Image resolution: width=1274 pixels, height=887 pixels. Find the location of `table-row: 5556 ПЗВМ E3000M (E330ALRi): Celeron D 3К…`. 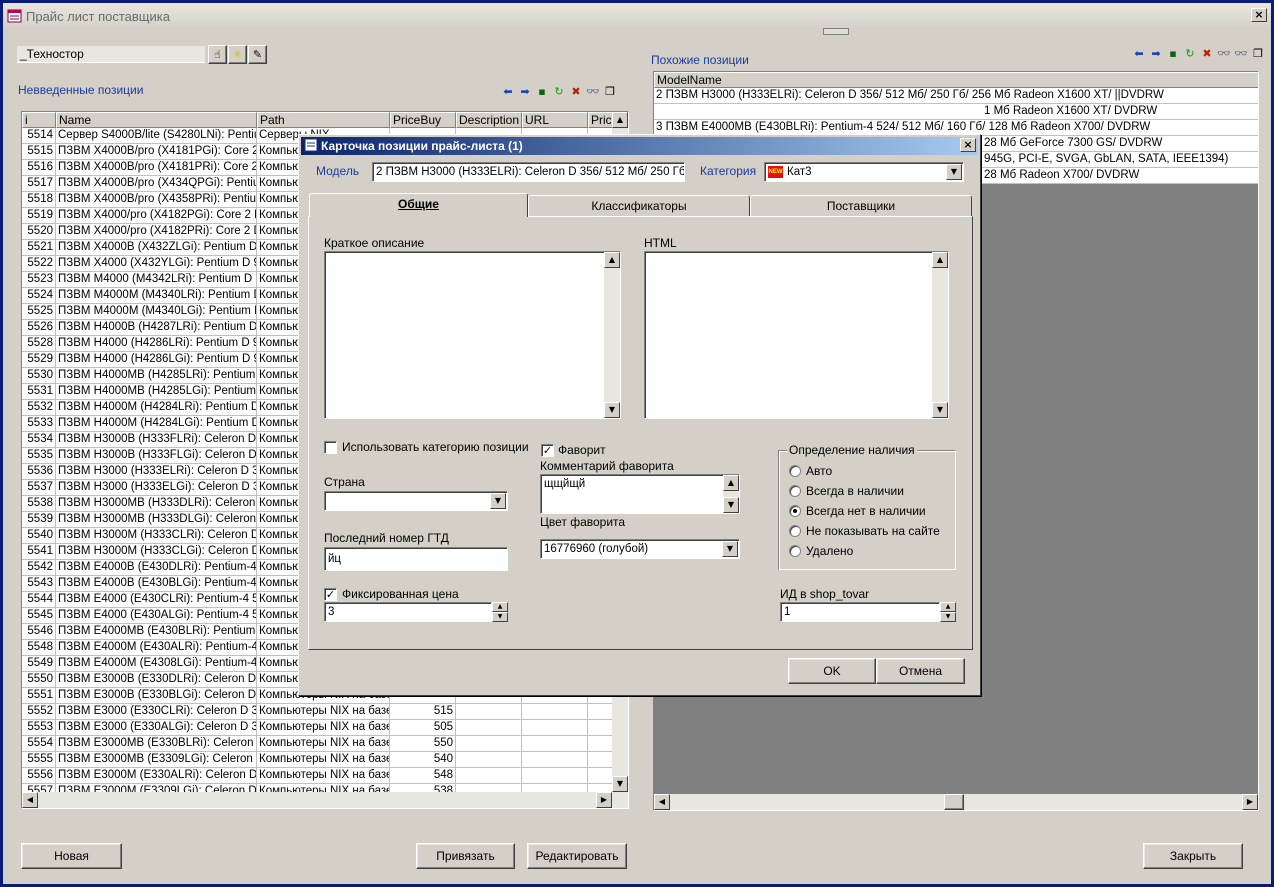

table-row: 5556 ПЗВМ E3000M (E330ALRi): Celeron D 3К… is located at coordinates (318, 776).